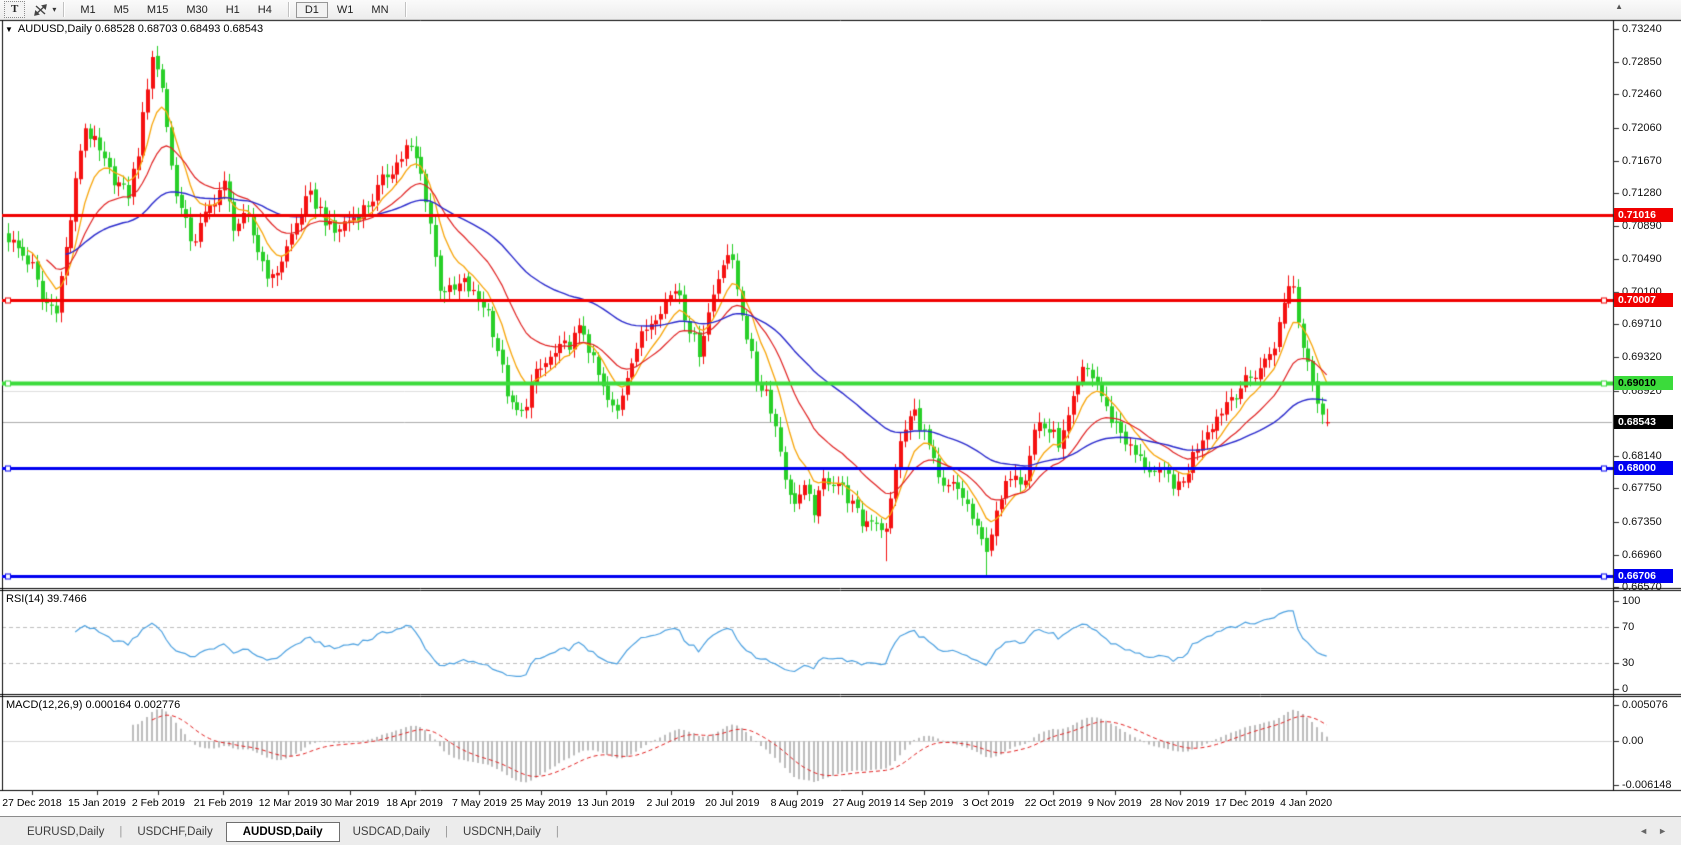  Describe the element at coordinates (1642, 259) in the screenshot. I see `price-axis-tick: 0.70490` at that location.